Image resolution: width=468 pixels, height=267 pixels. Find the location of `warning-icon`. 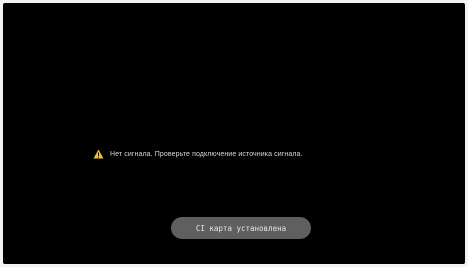

warning-icon is located at coordinates (98, 154).